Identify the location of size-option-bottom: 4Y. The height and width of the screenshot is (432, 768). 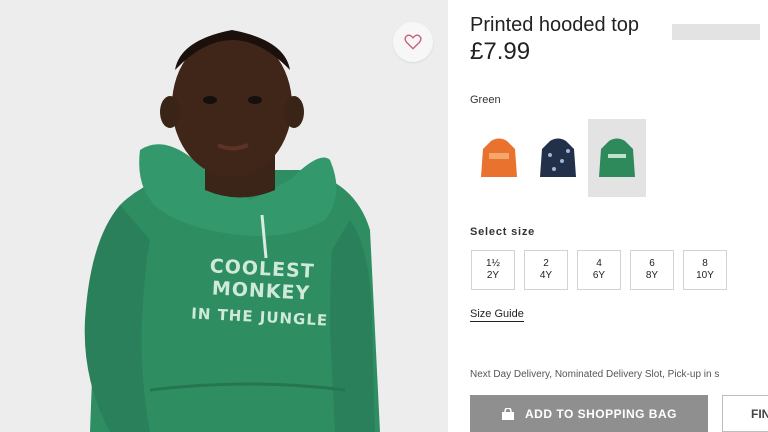
(546, 275).